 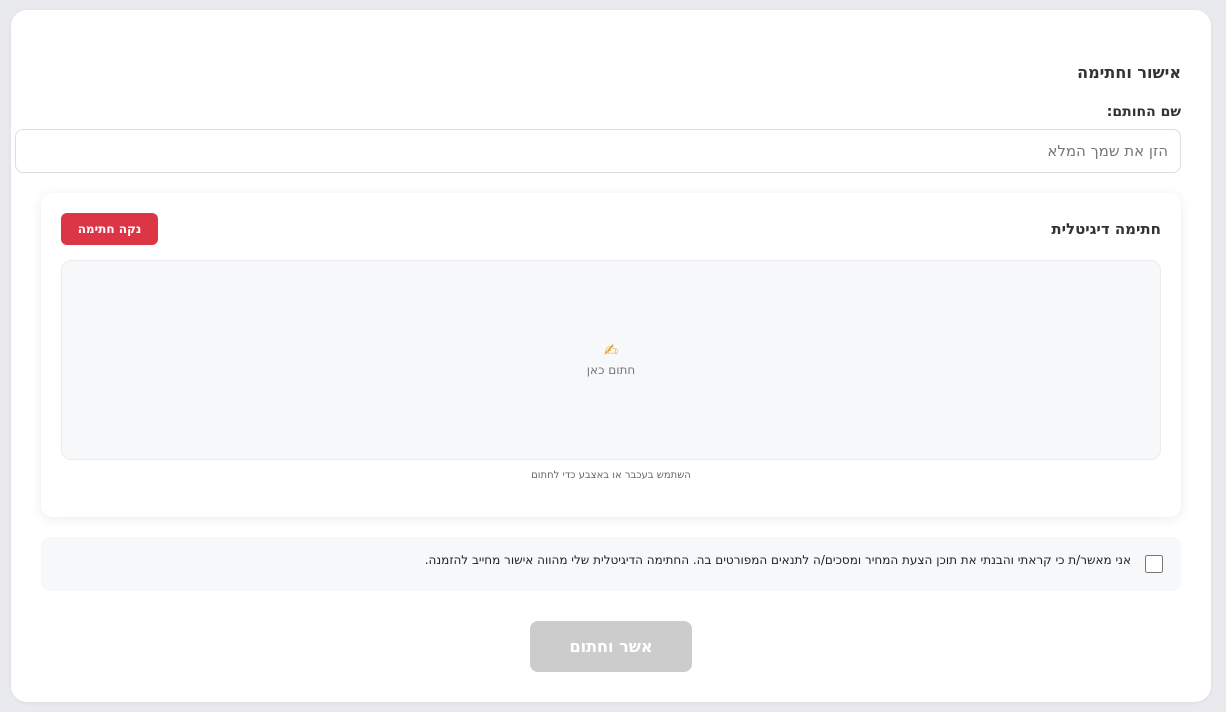 What do you see at coordinates (1106, 229) in the screenshot?
I see `signature-title: חתימה דיגיטלית` at bounding box center [1106, 229].